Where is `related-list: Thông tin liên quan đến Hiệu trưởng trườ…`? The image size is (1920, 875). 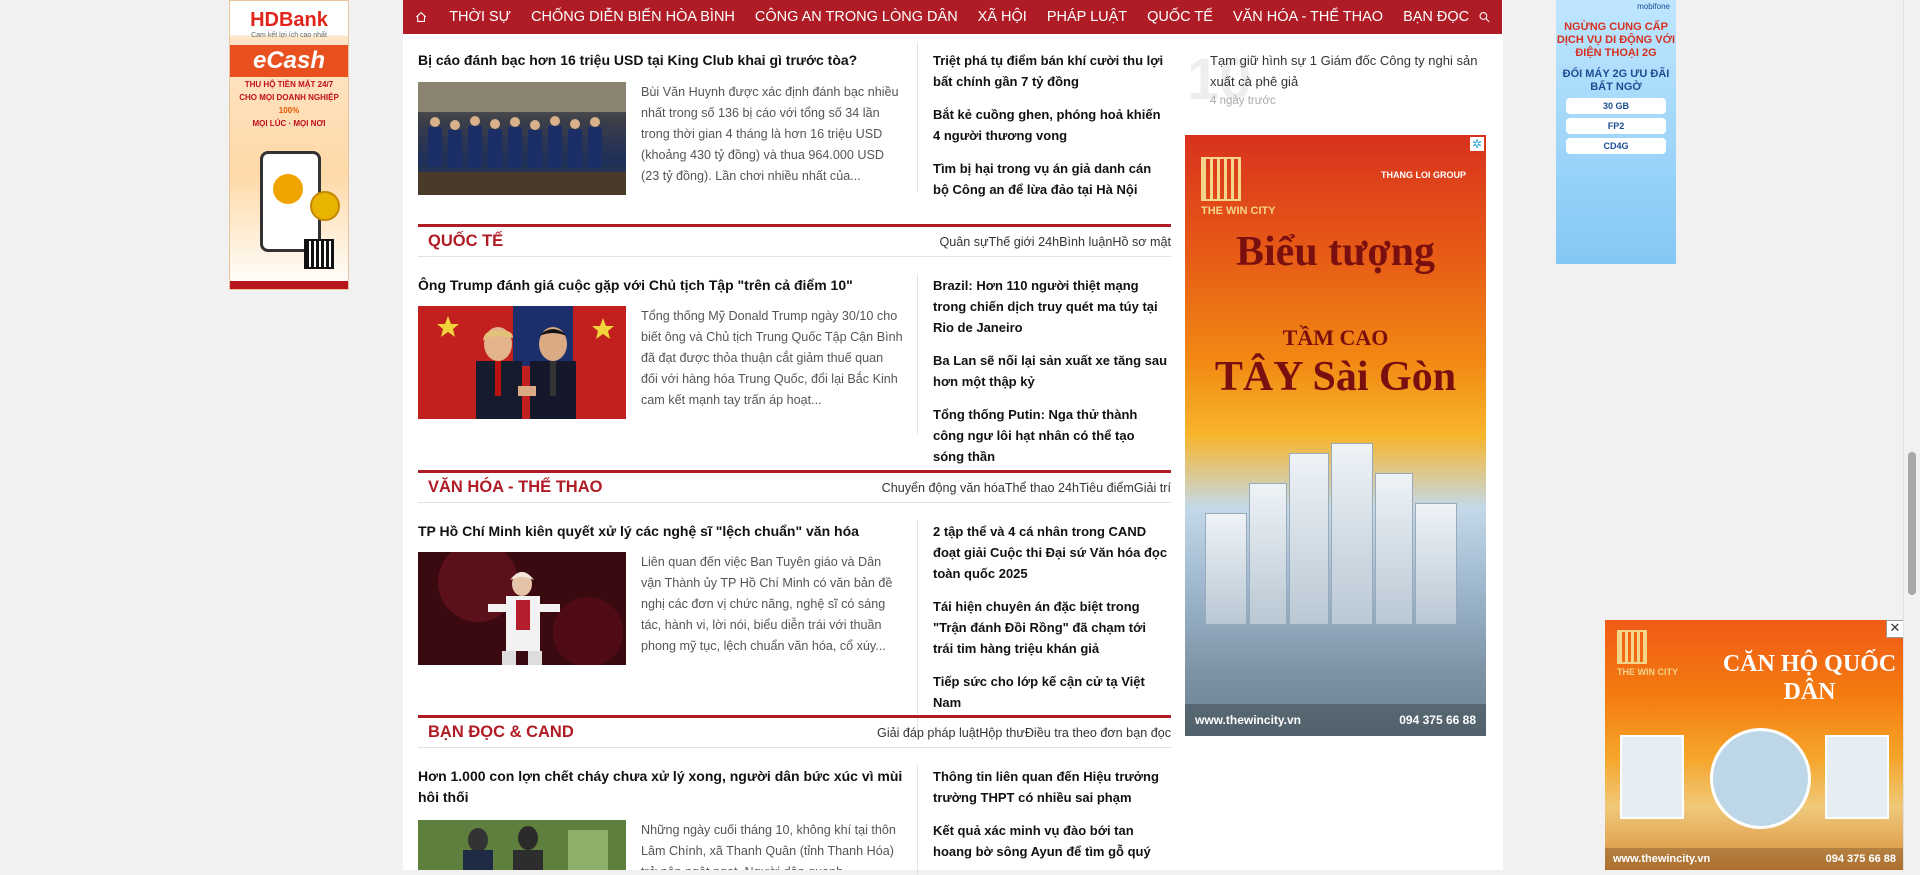
related-list: Thông tin liên quan đến Hiệu trưởng trườ… is located at coordinates (1050, 820).